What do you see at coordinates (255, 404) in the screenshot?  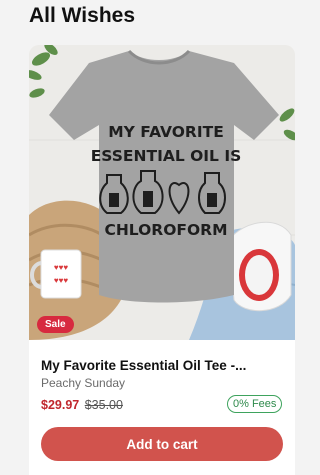 I see `fees-badge: 0% Fees` at bounding box center [255, 404].